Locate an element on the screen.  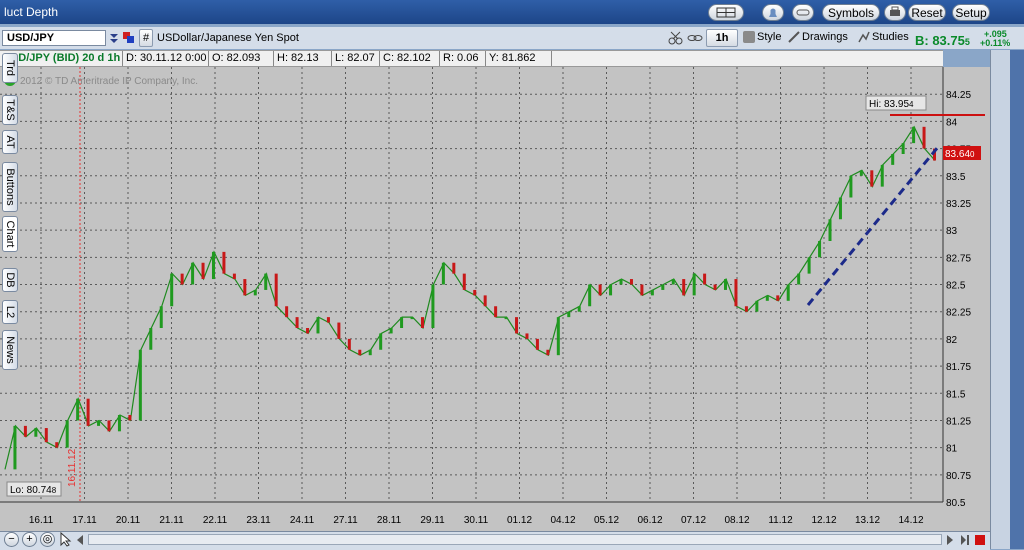
tab-chart: Chart is located at coordinates (10, 234).